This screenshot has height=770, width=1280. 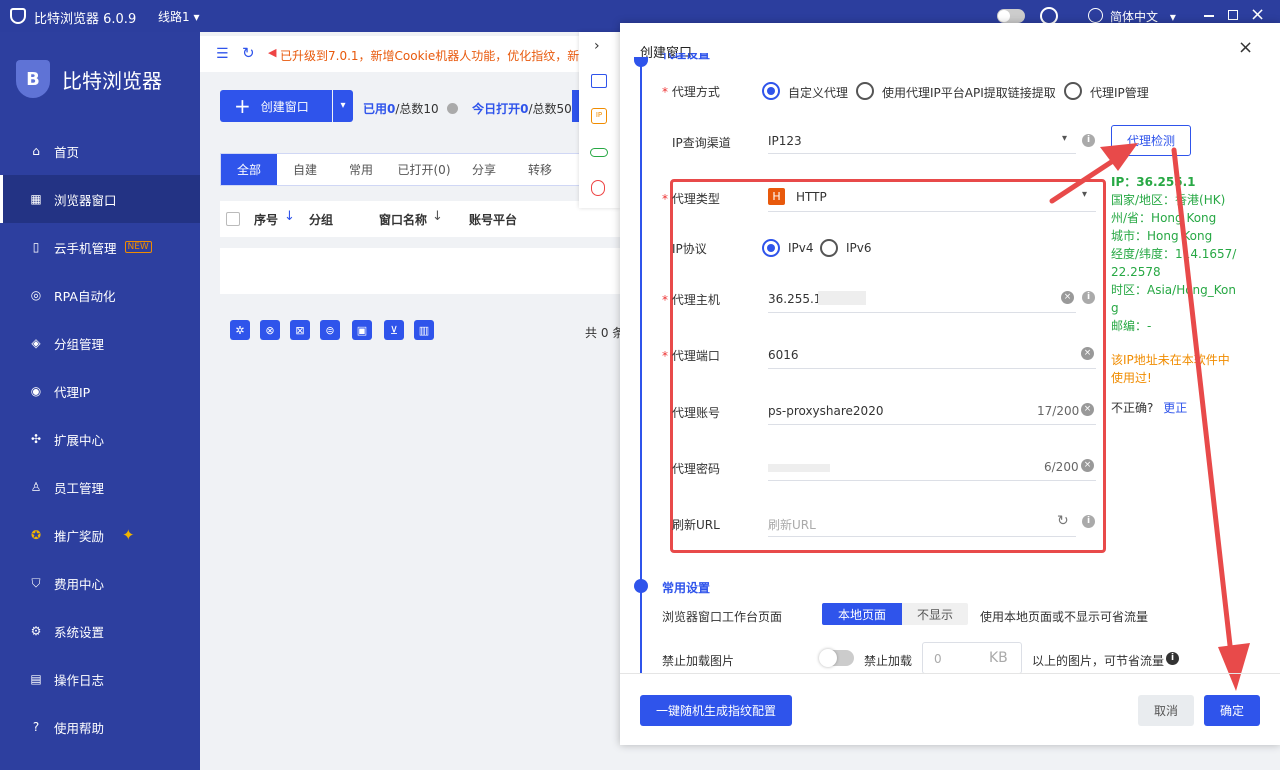 What do you see at coordinates (716, 710) in the screenshot?
I see `random-fingerprint-button: 一键随机生成指纹配置` at bounding box center [716, 710].